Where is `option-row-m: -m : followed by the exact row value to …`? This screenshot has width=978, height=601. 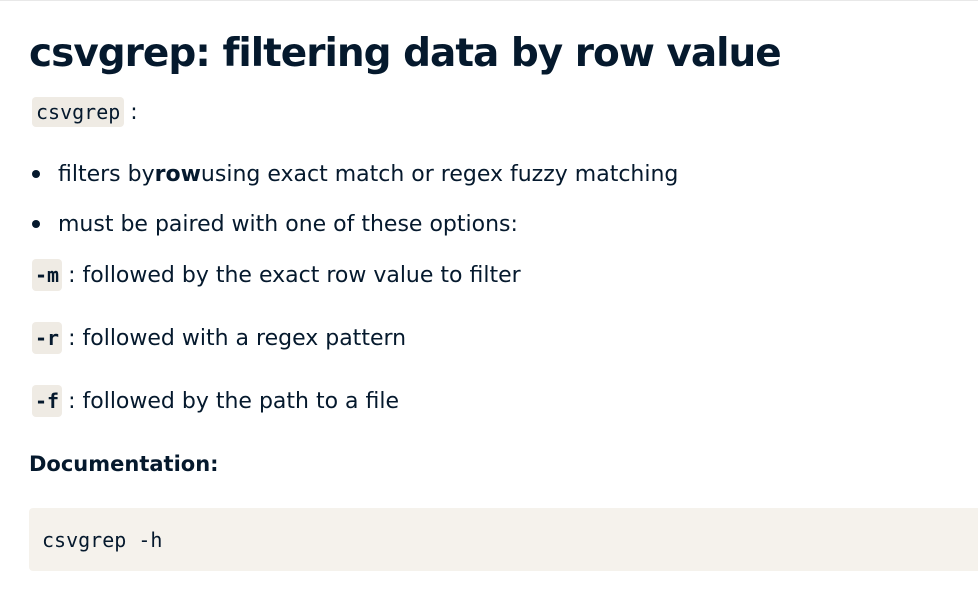
option-row-m: -m : followed by the exact row value to … is located at coordinates (276, 275).